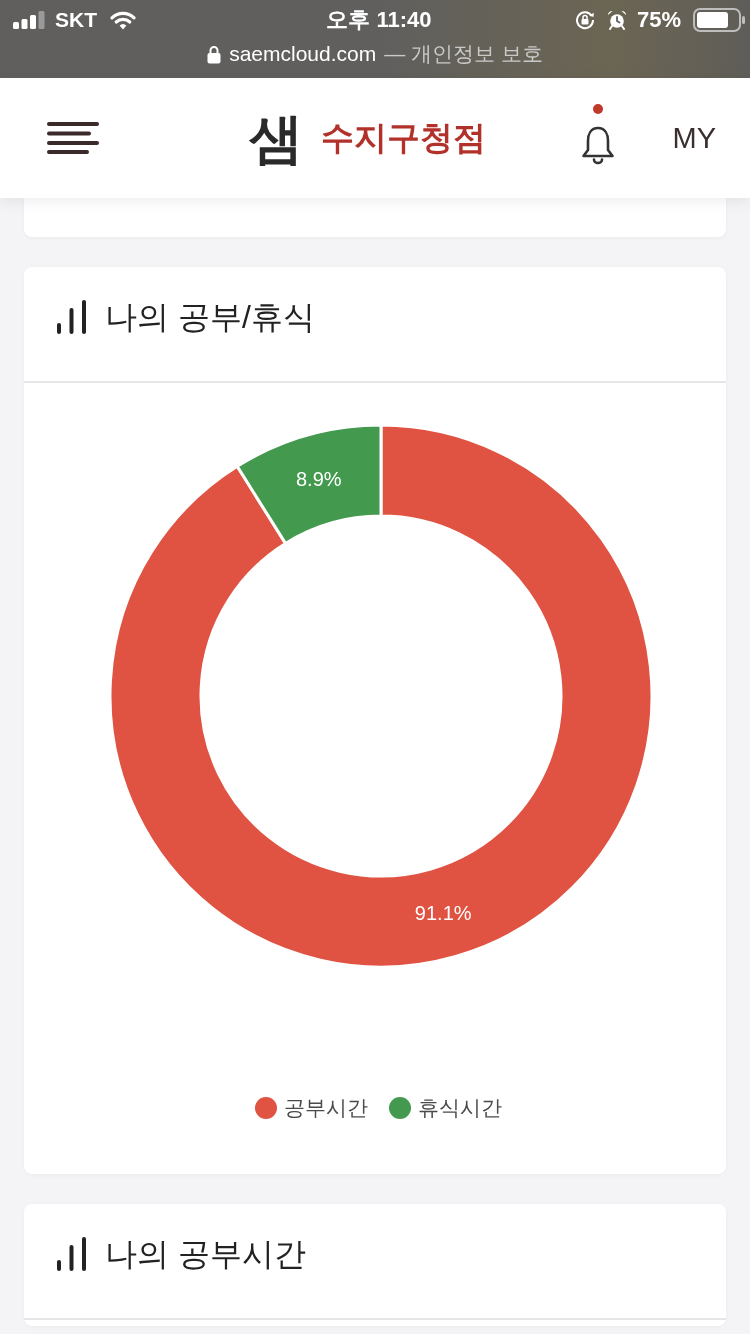 The image size is (750, 1334). I want to click on branch-name: 수지구청점, so click(403, 138).